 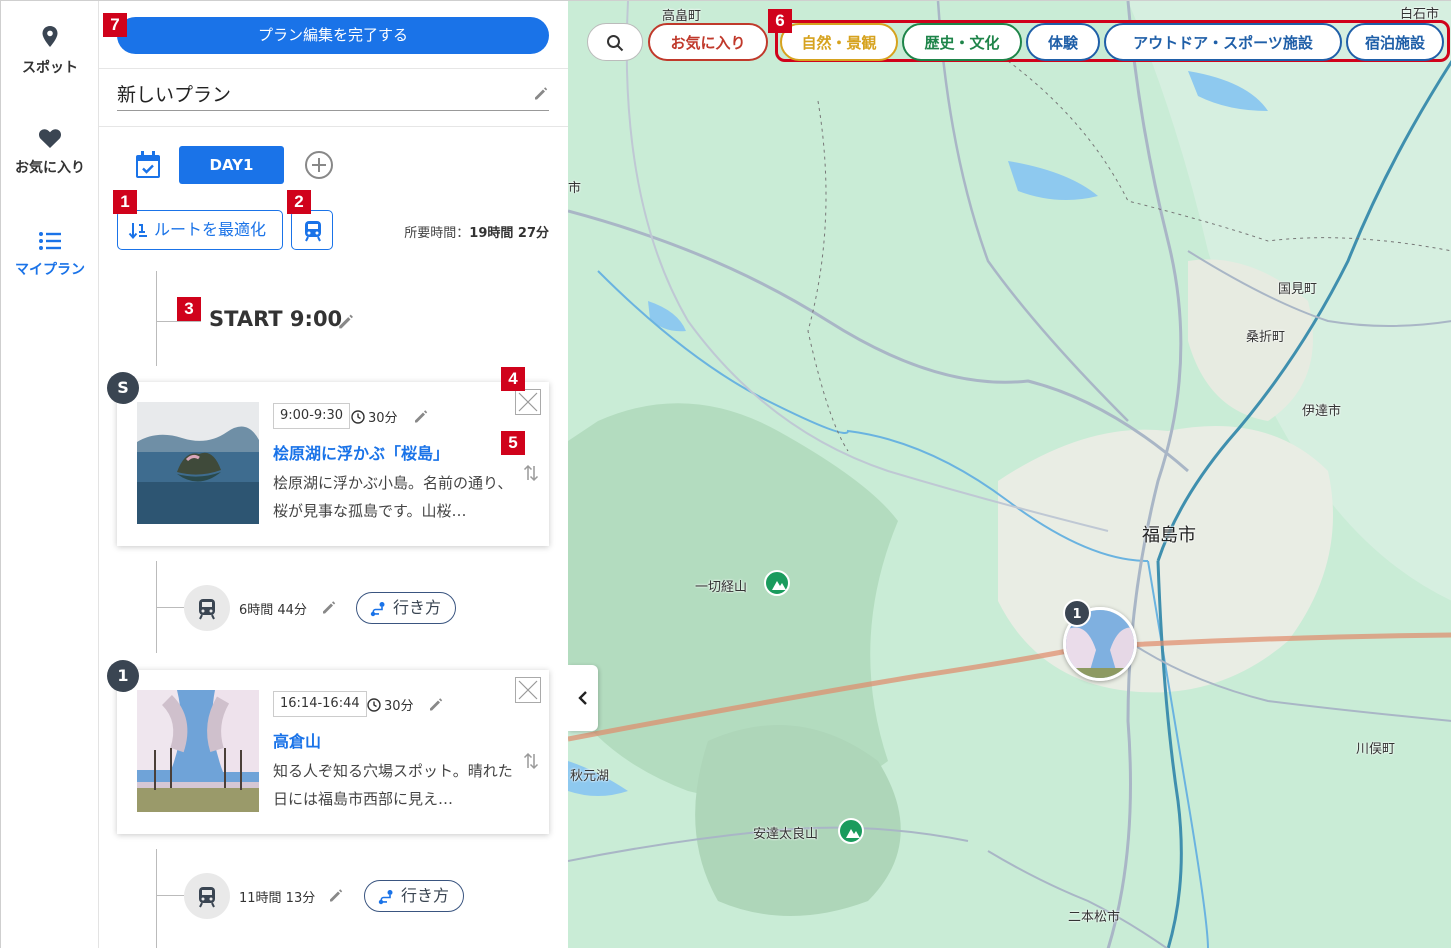 What do you see at coordinates (1094, 917) in the screenshot?
I see `map-label: 二本松市` at bounding box center [1094, 917].